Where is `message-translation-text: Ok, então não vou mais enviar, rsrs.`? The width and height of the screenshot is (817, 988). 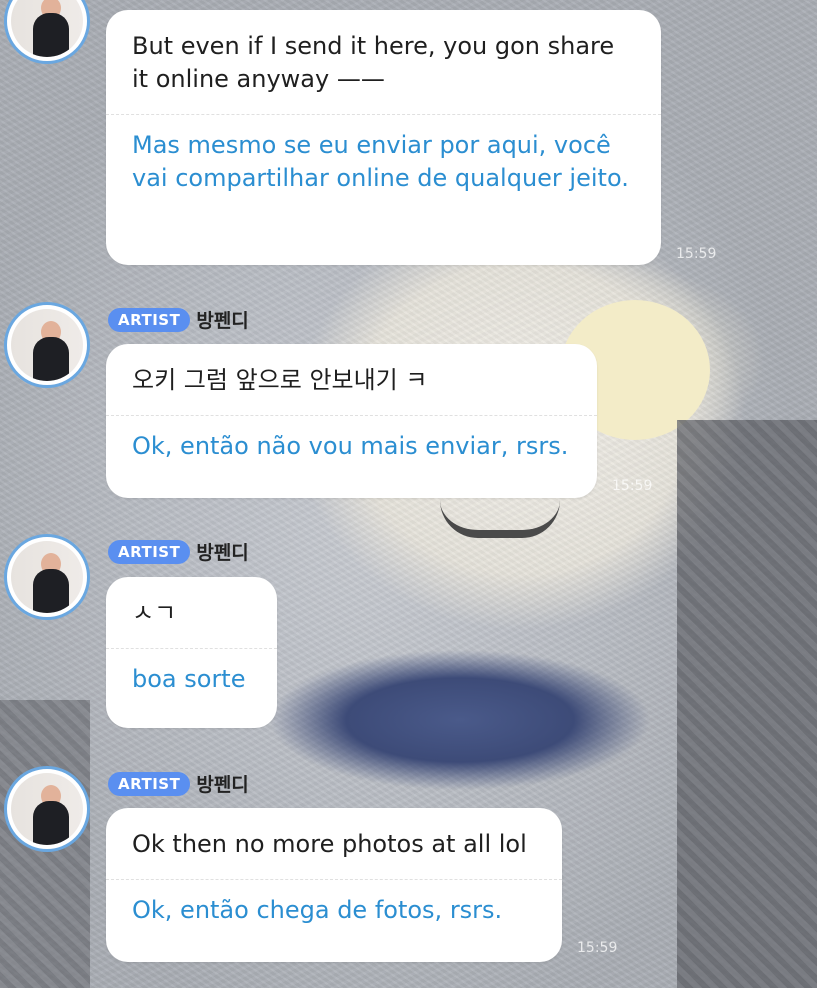
message-translation-text: Ok, então não vou mais enviar, rsrs. is located at coordinates (350, 446).